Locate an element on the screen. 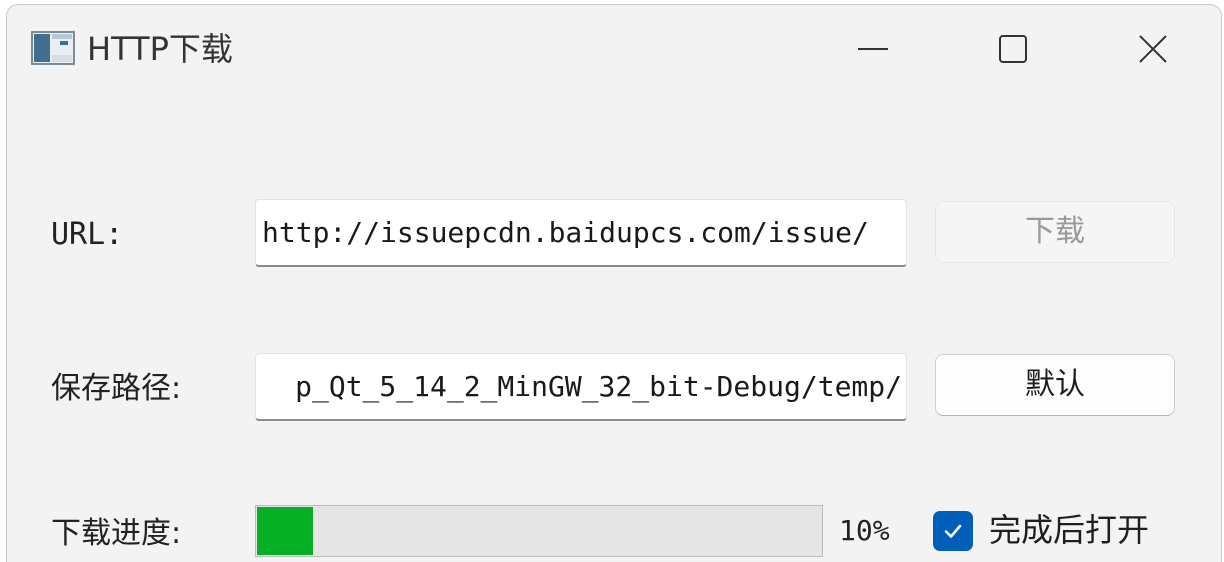  window-title: HTTP下载 is located at coordinates (160, 49).